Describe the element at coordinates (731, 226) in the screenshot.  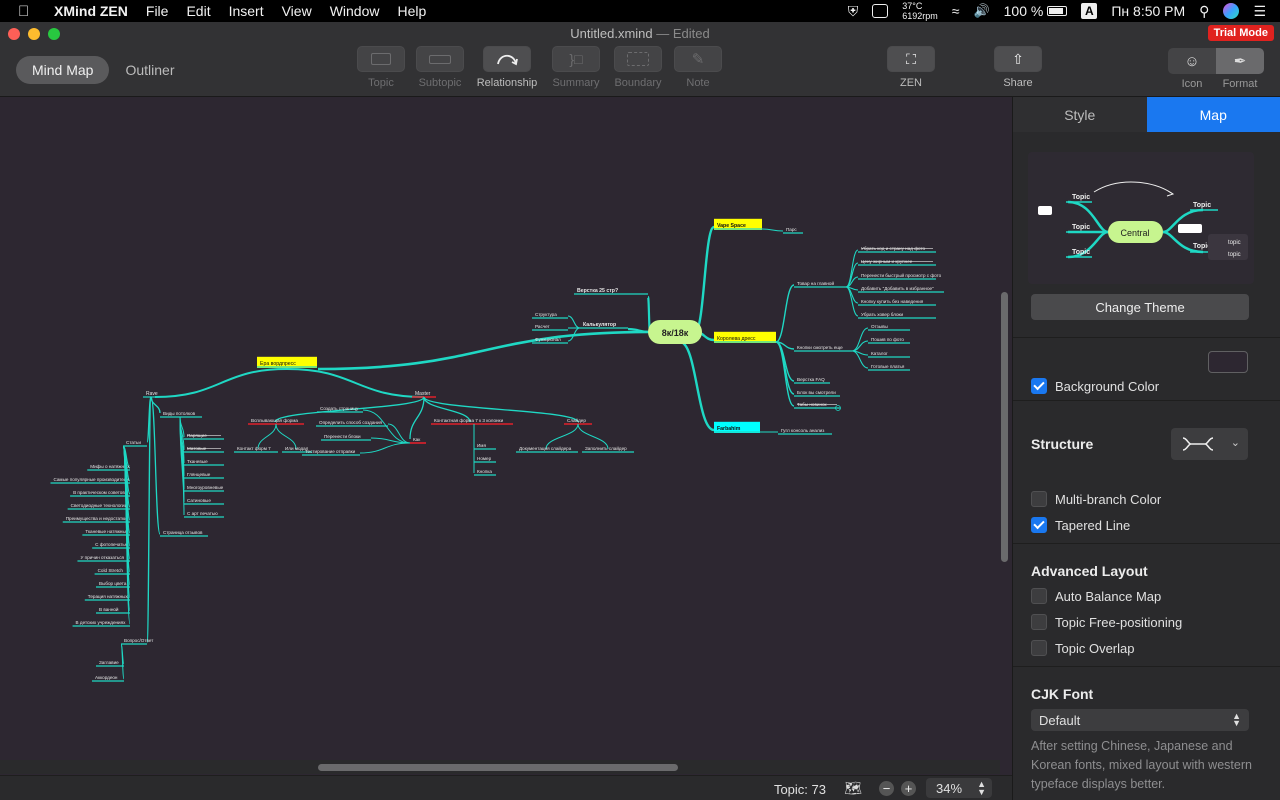
I see `topic-vape-space: Vape Space` at that location.